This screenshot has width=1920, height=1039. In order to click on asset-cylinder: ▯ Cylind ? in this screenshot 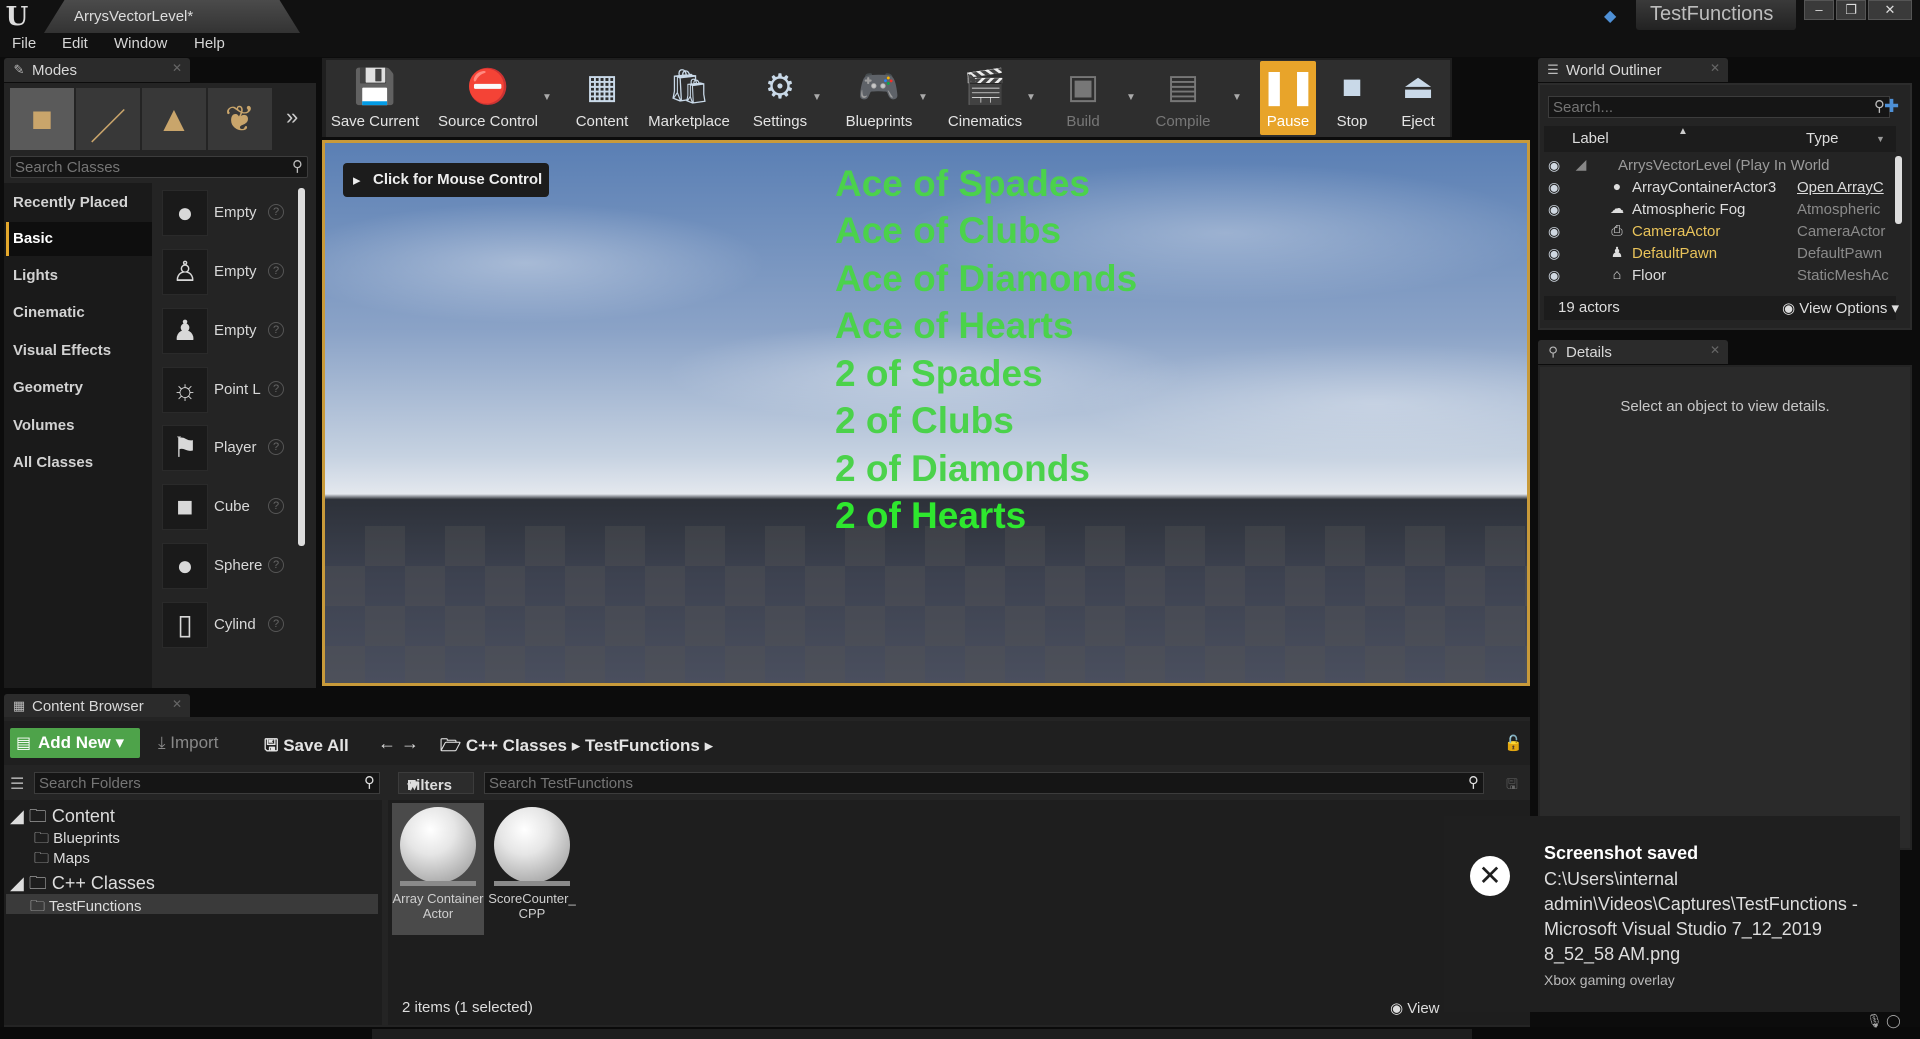, I will do `click(226, 627)`.